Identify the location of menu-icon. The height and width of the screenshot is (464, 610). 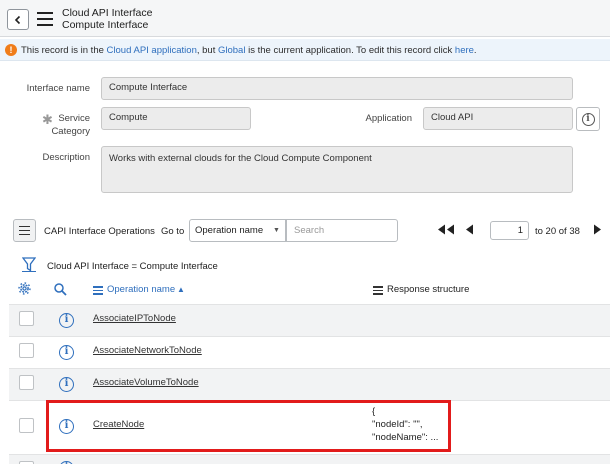
(45, 19).